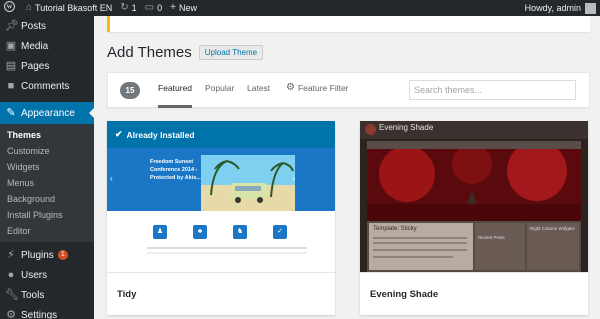  I want to click on gear-icon: ⚙︎, so click(290, 87).